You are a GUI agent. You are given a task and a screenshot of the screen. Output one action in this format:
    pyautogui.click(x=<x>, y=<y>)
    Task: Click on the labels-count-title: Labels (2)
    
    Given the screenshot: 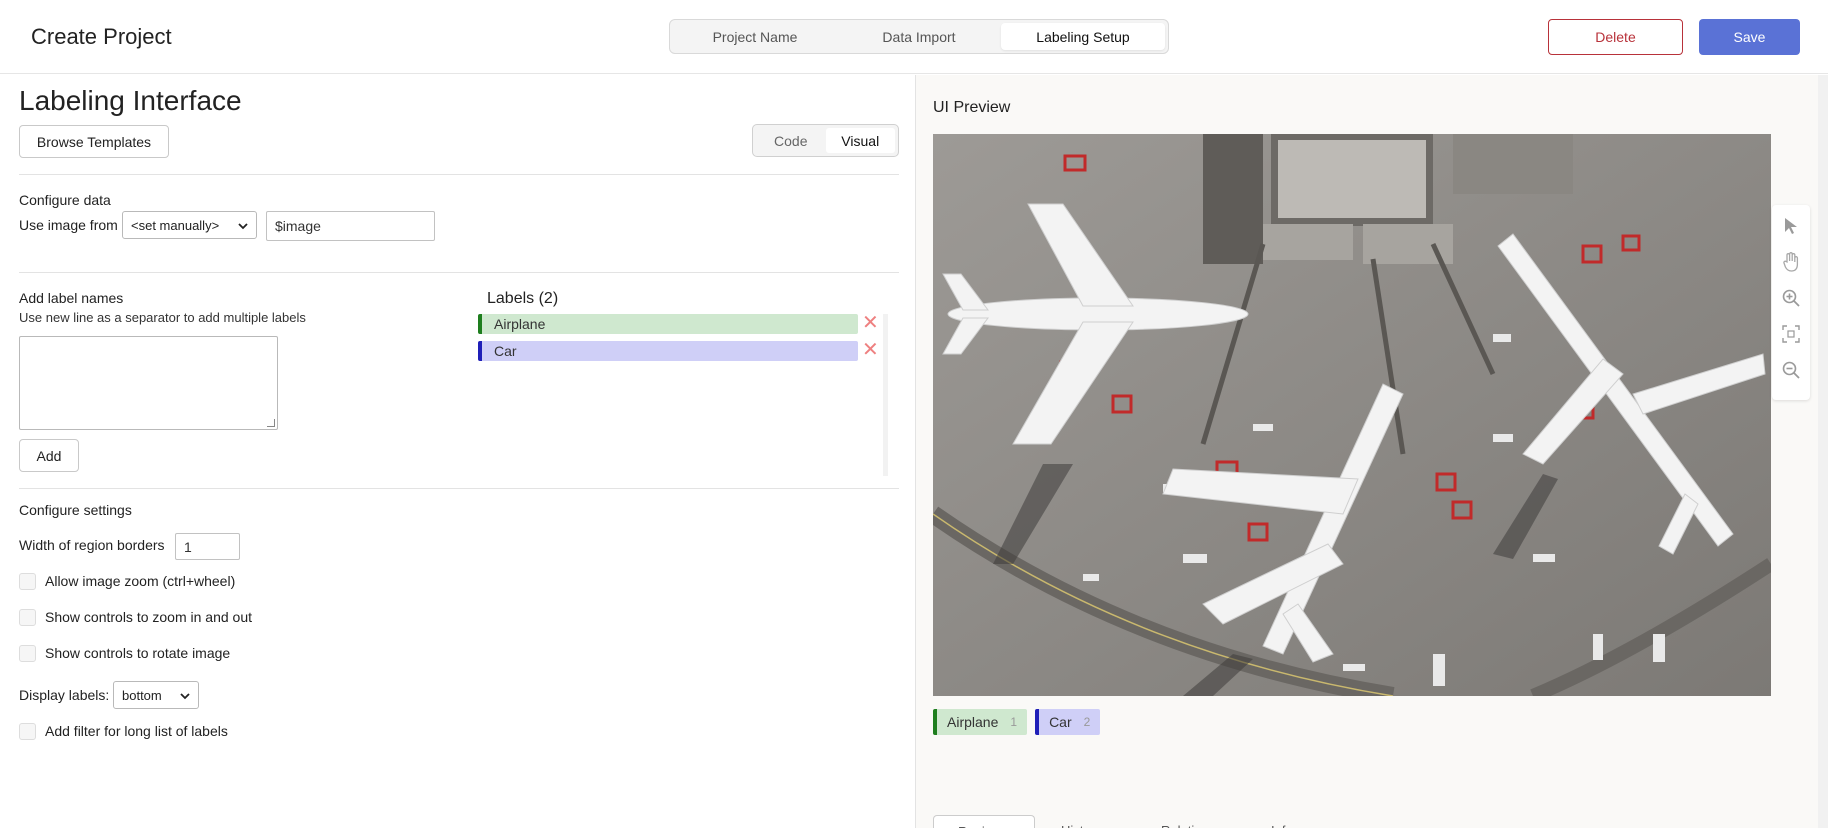 What is the action you would take?
    pyautogui.click(x=523, y=298)
    